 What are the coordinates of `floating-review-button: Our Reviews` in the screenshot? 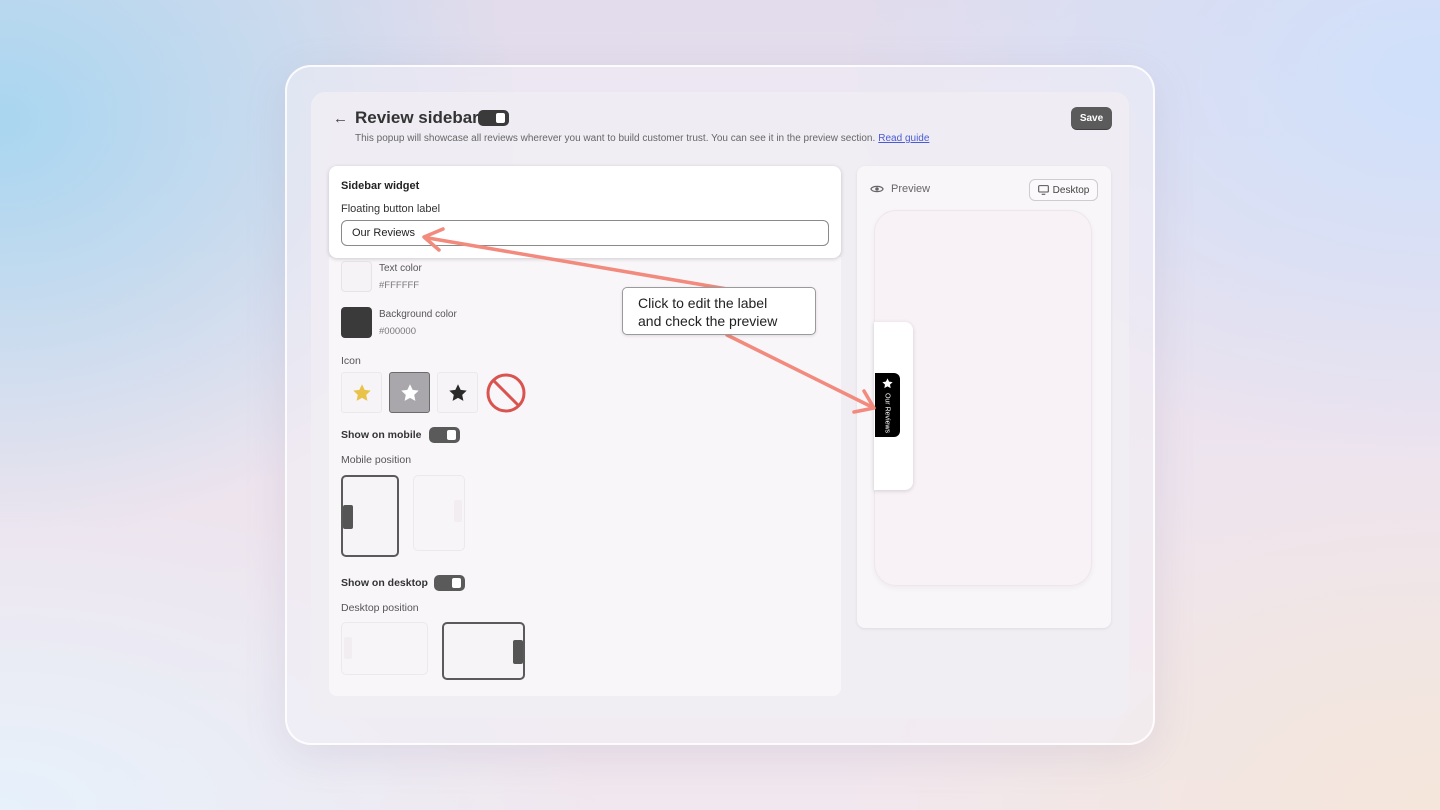 It's located at (887, 405).